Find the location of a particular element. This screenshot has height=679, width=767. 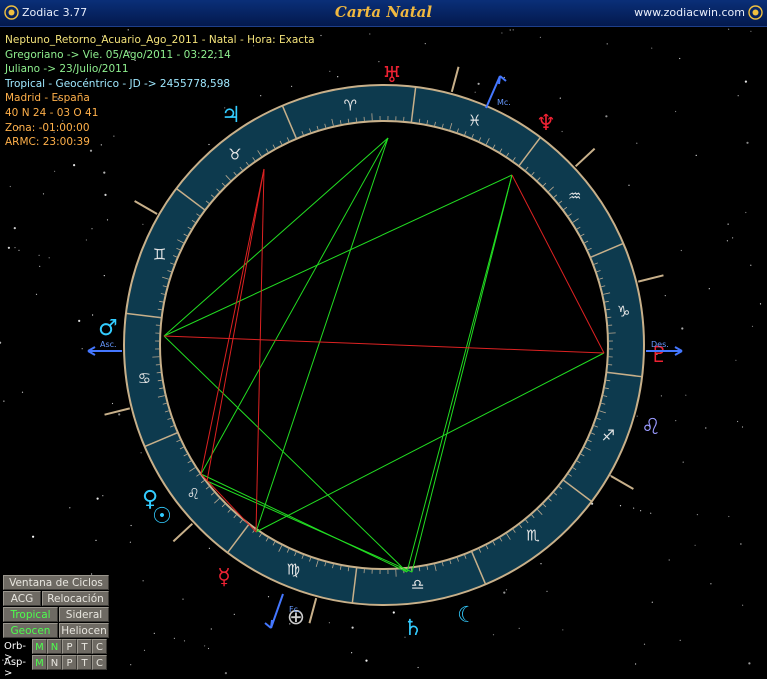

sidereal-button: Sideral is located at coordinates (84, 614).